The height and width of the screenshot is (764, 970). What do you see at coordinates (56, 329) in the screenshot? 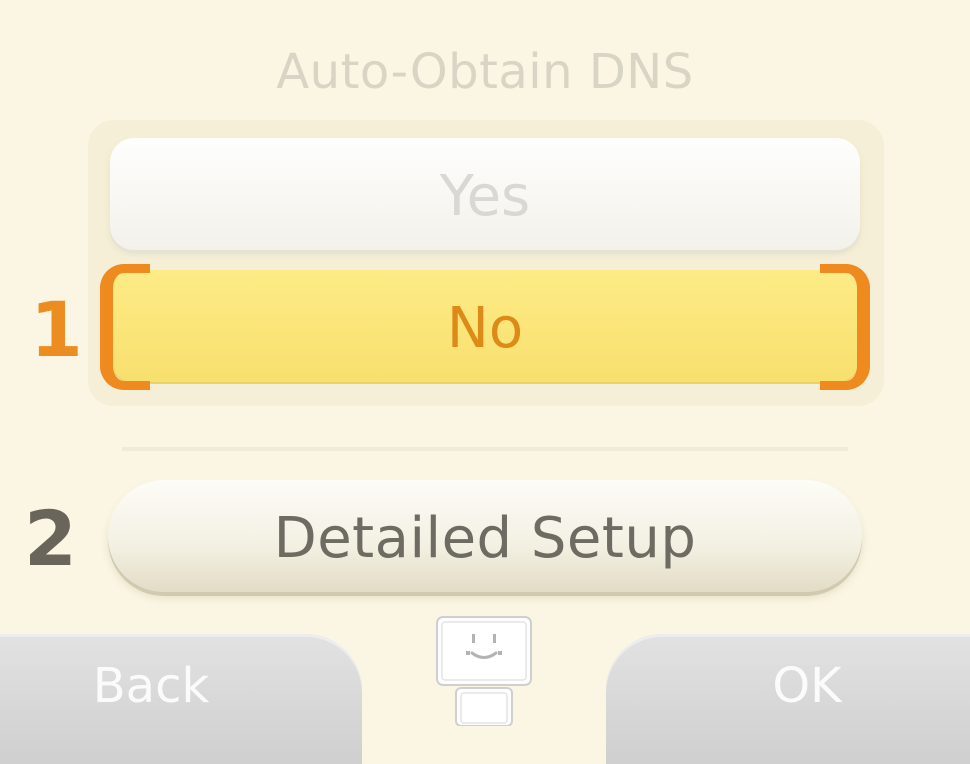
I see `marker-number-1: 1` at bounding box center [56, 329].